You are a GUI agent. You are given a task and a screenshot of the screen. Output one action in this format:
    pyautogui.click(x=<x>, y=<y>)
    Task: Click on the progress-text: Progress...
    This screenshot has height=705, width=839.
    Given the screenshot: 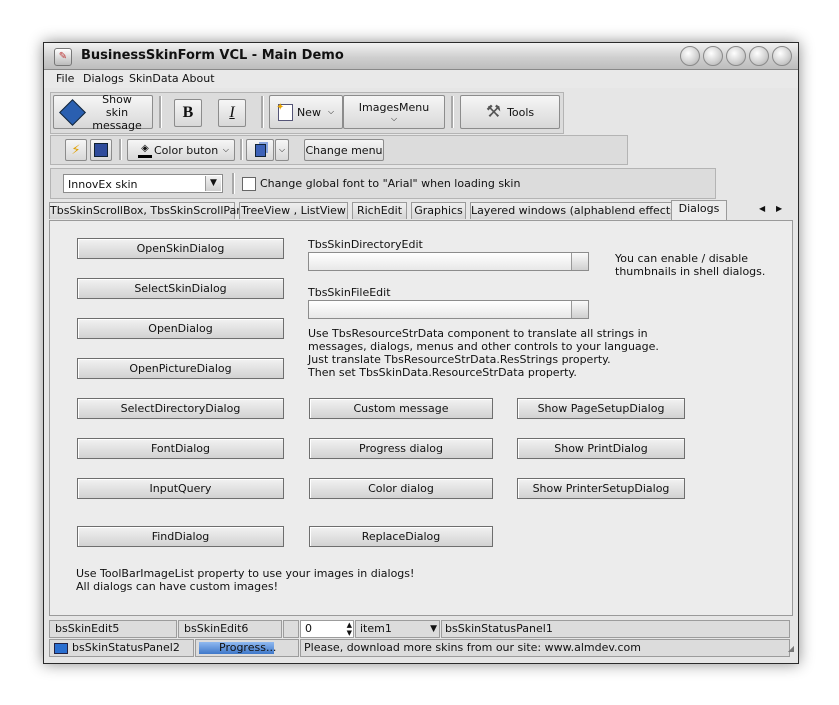 What is the action you would take?
    pyautogui.click(x=248, y=647)
    